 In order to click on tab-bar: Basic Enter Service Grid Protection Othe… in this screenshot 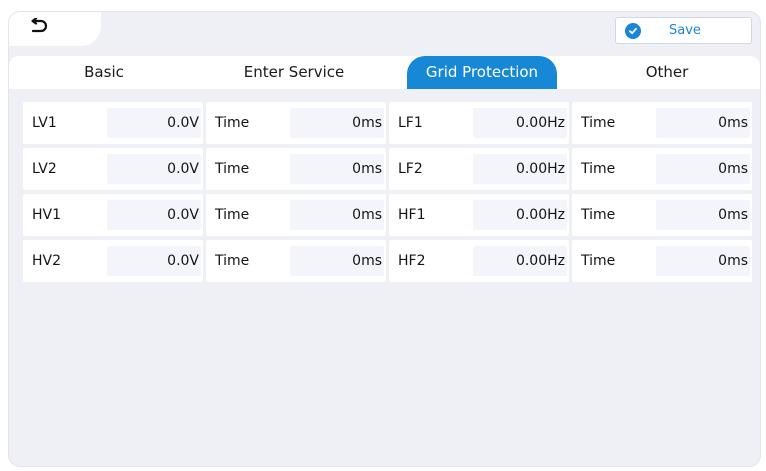, I will do `click(384, 72)`.